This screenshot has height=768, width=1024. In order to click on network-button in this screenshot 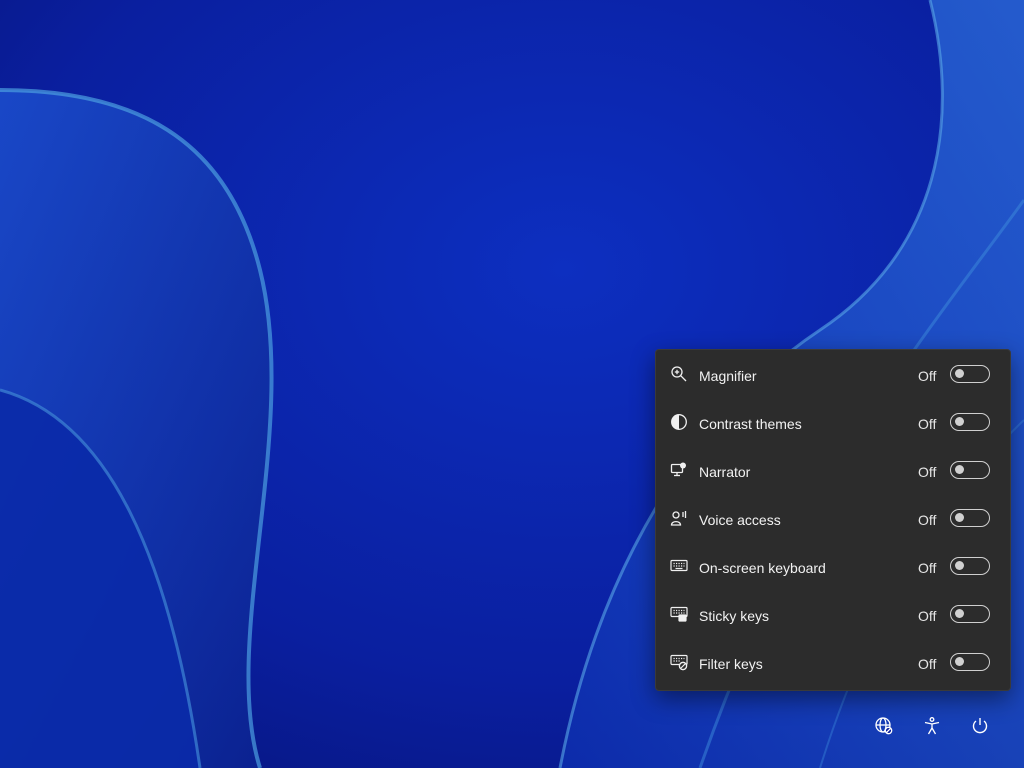, I will do `click(884, 726)`.